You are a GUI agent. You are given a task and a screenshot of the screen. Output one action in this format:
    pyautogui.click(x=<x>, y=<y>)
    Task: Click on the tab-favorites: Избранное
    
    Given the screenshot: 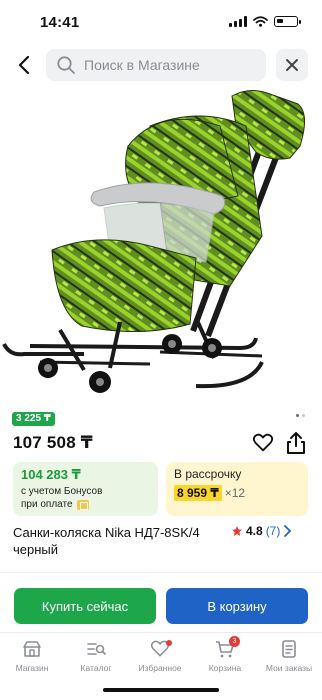 What is the action you would take?
    pyautogui.click(x=160, y=656)
    